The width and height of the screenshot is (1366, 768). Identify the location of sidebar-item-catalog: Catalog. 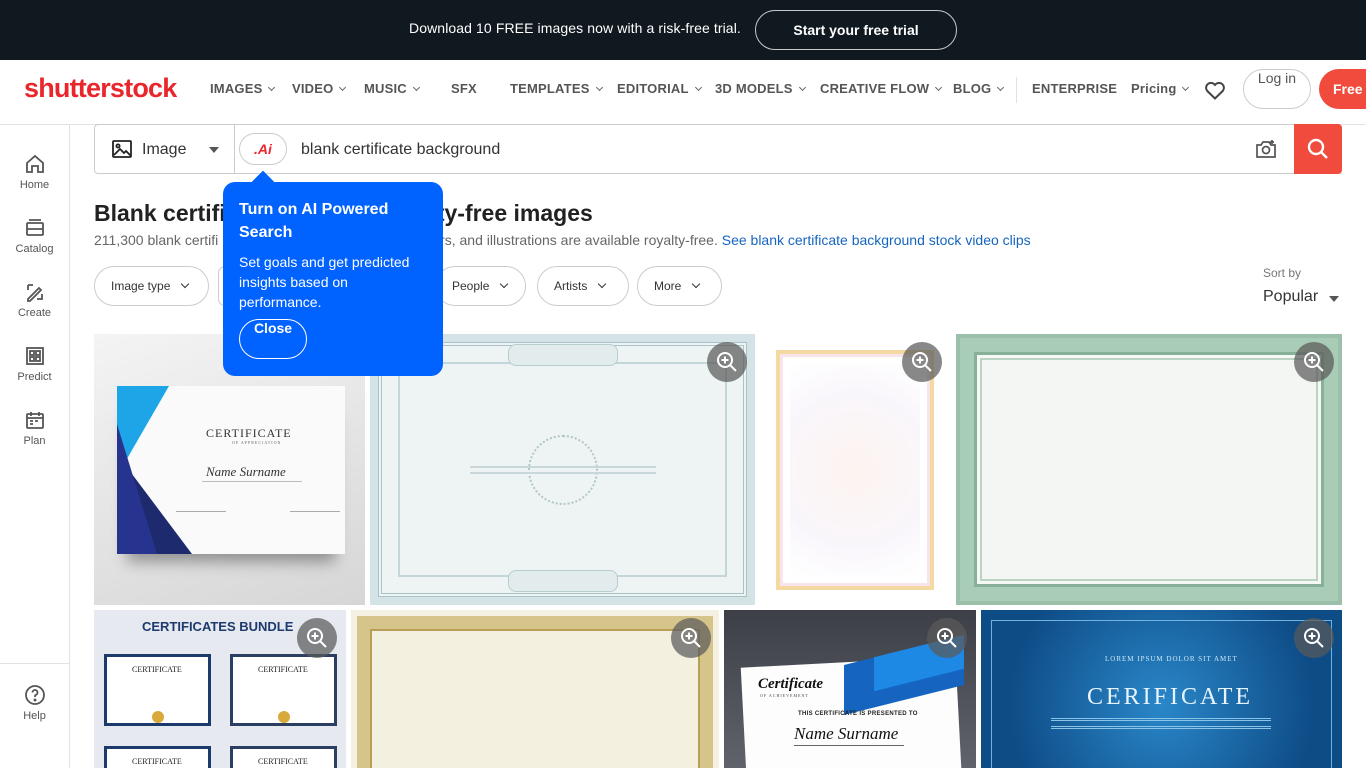
(34, 236).